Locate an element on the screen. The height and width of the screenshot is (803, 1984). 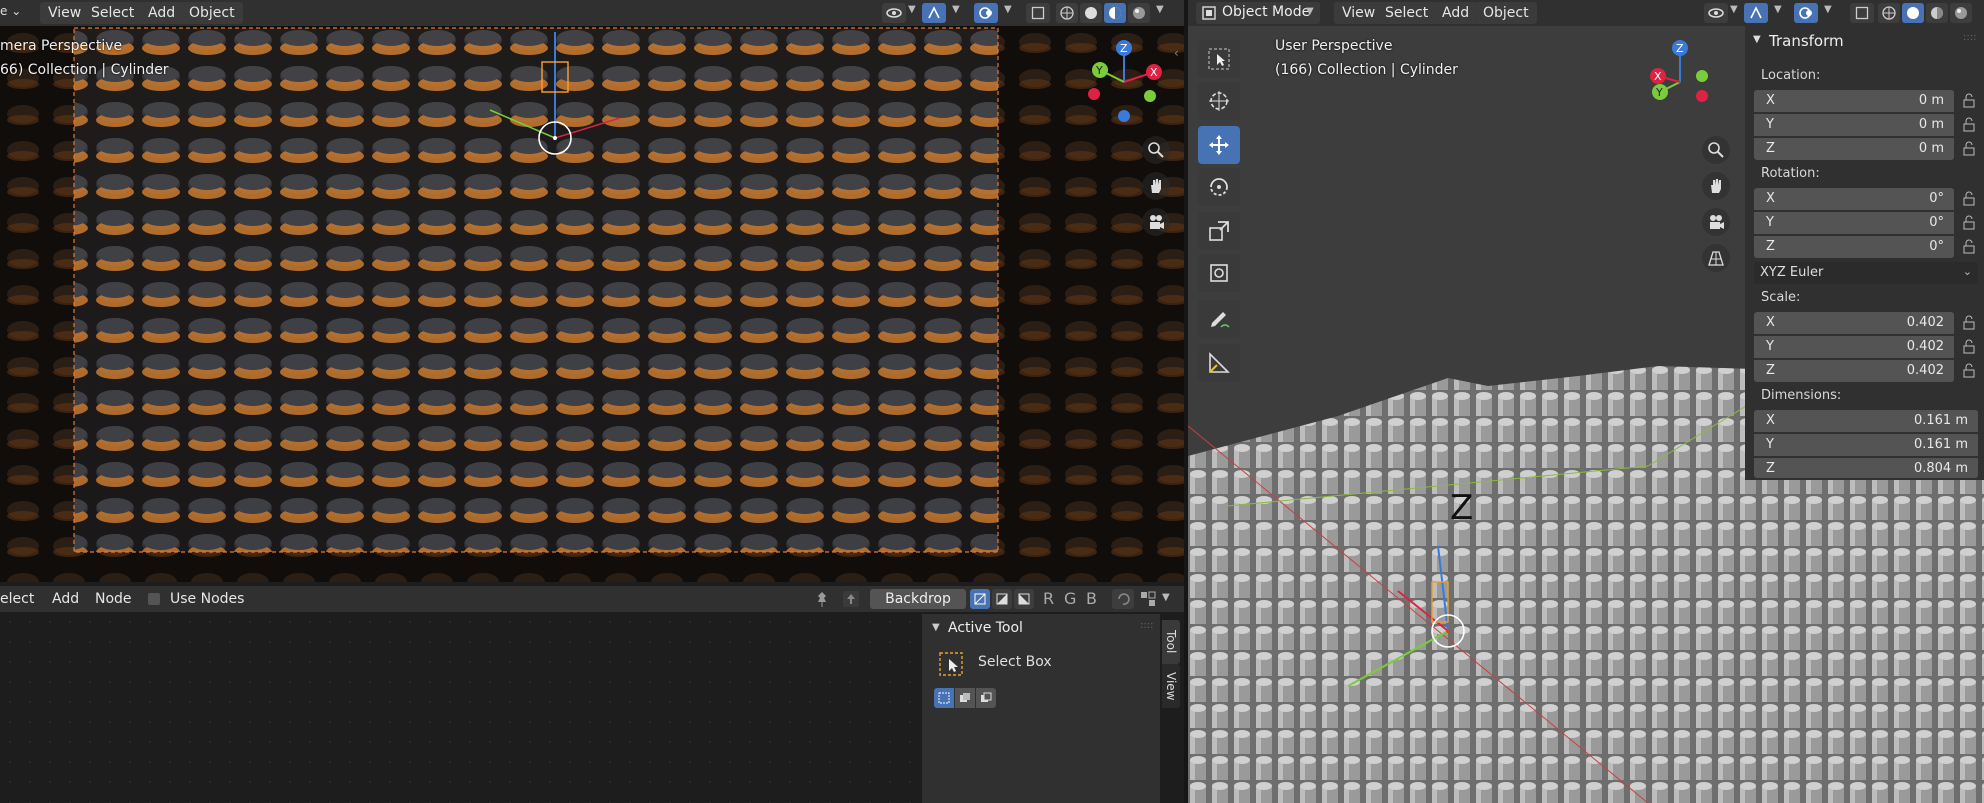
menu-node: Node is located at coordinates (113, 599).